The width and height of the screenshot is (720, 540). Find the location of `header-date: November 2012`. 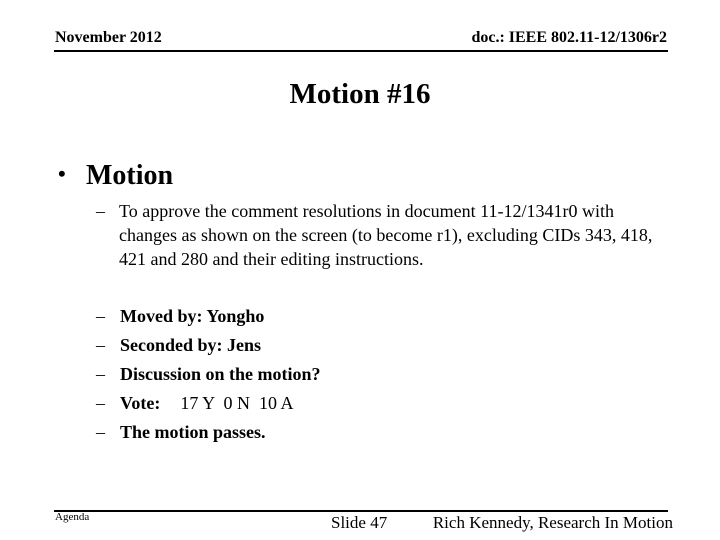

header-date: November 2012 is located at coordinates (108, 37).